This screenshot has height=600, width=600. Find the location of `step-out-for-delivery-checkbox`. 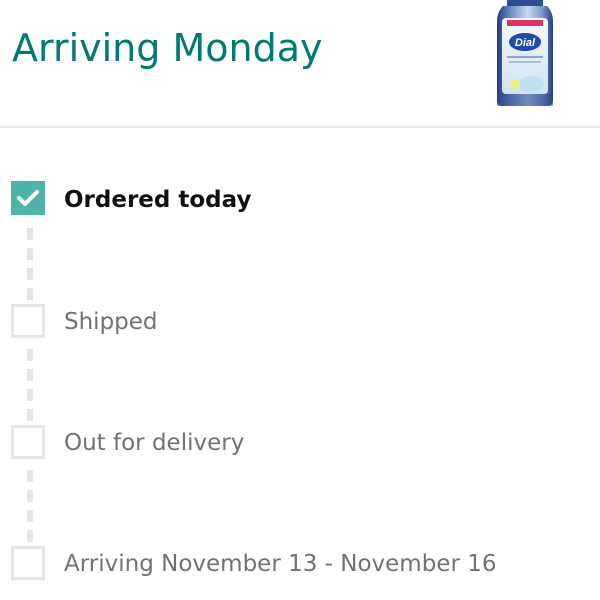

step-out-for-delivery-checkbox is located at coordinates (28, 442).